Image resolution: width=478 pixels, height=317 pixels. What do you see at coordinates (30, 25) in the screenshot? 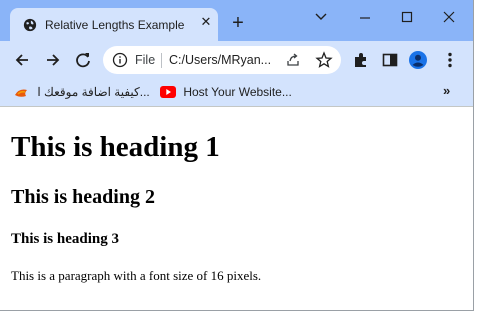
I see `globe-icon` at bounding box center [30, 25].